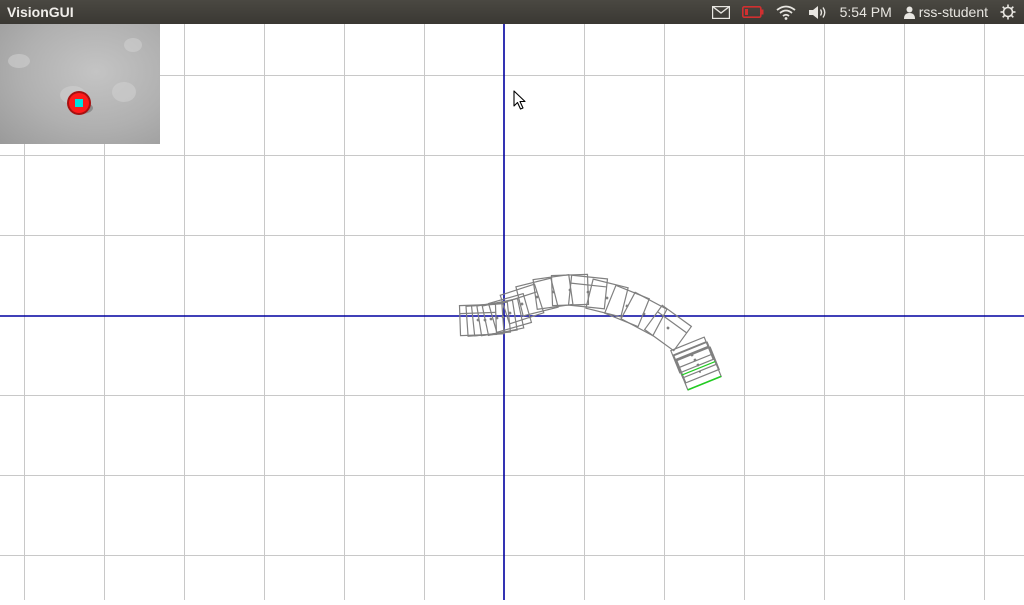 This screenshot has height=605, width=1024. I want to click on user-menu: rss-student, so click(945, 12).